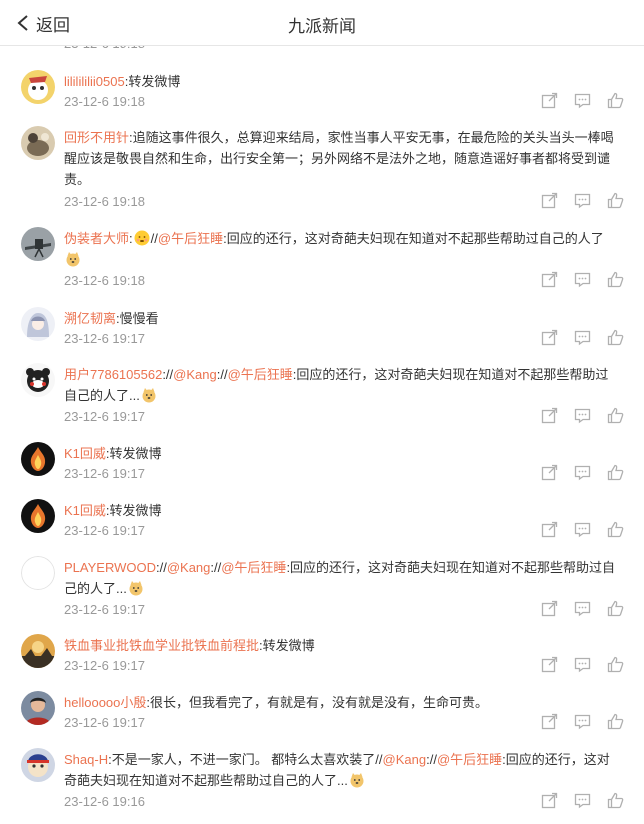 This screenshot has width=644, height=824. I want to click on comment-body: 铁血事业批铁血学业批铁血前程批:转发微博, so click(342, 645).